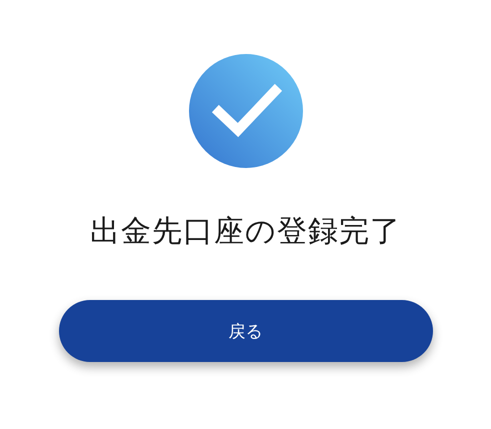 The height and width of the screenshot is (429, 491). Describe the element at coordinates (245, 232) in the screenshot. I see `completion-title: 出金先口座の登録完了` at that location.